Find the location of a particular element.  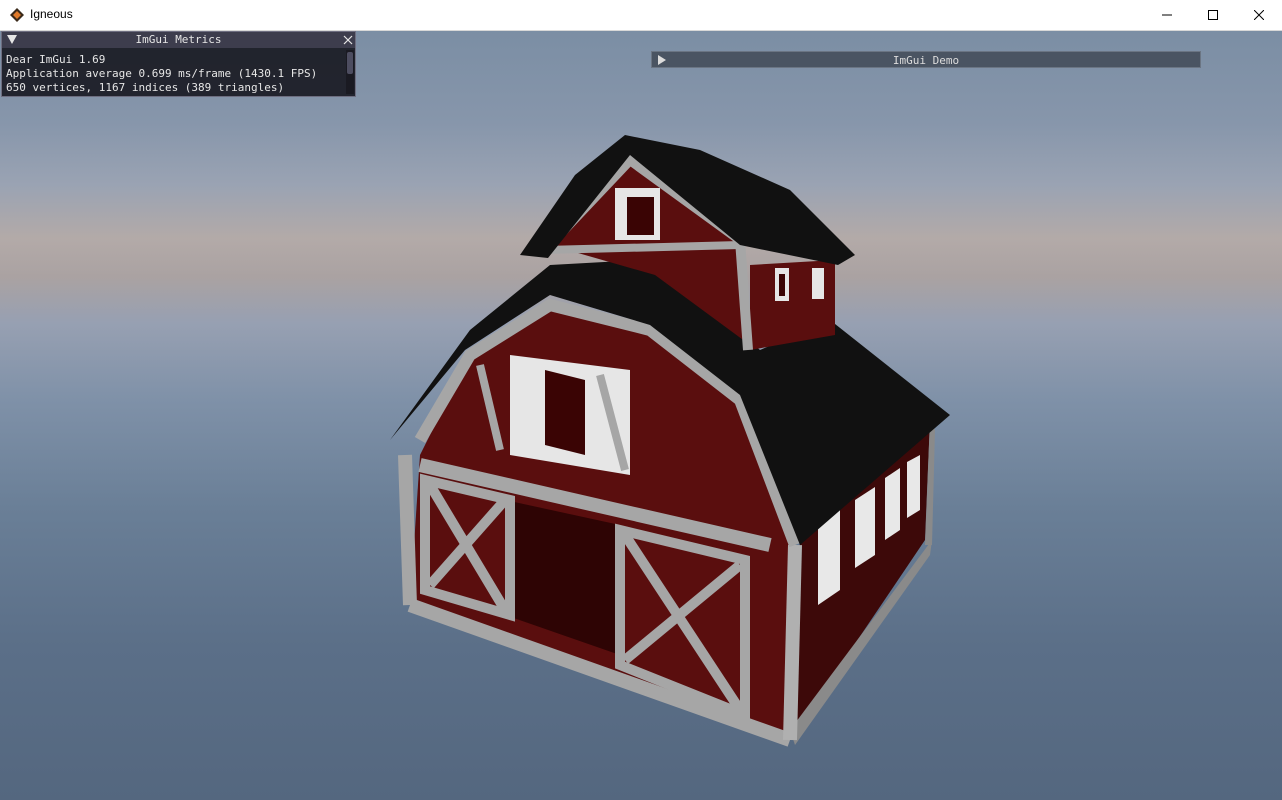

scrollbar-thumb is located at coordinates (350, 63).